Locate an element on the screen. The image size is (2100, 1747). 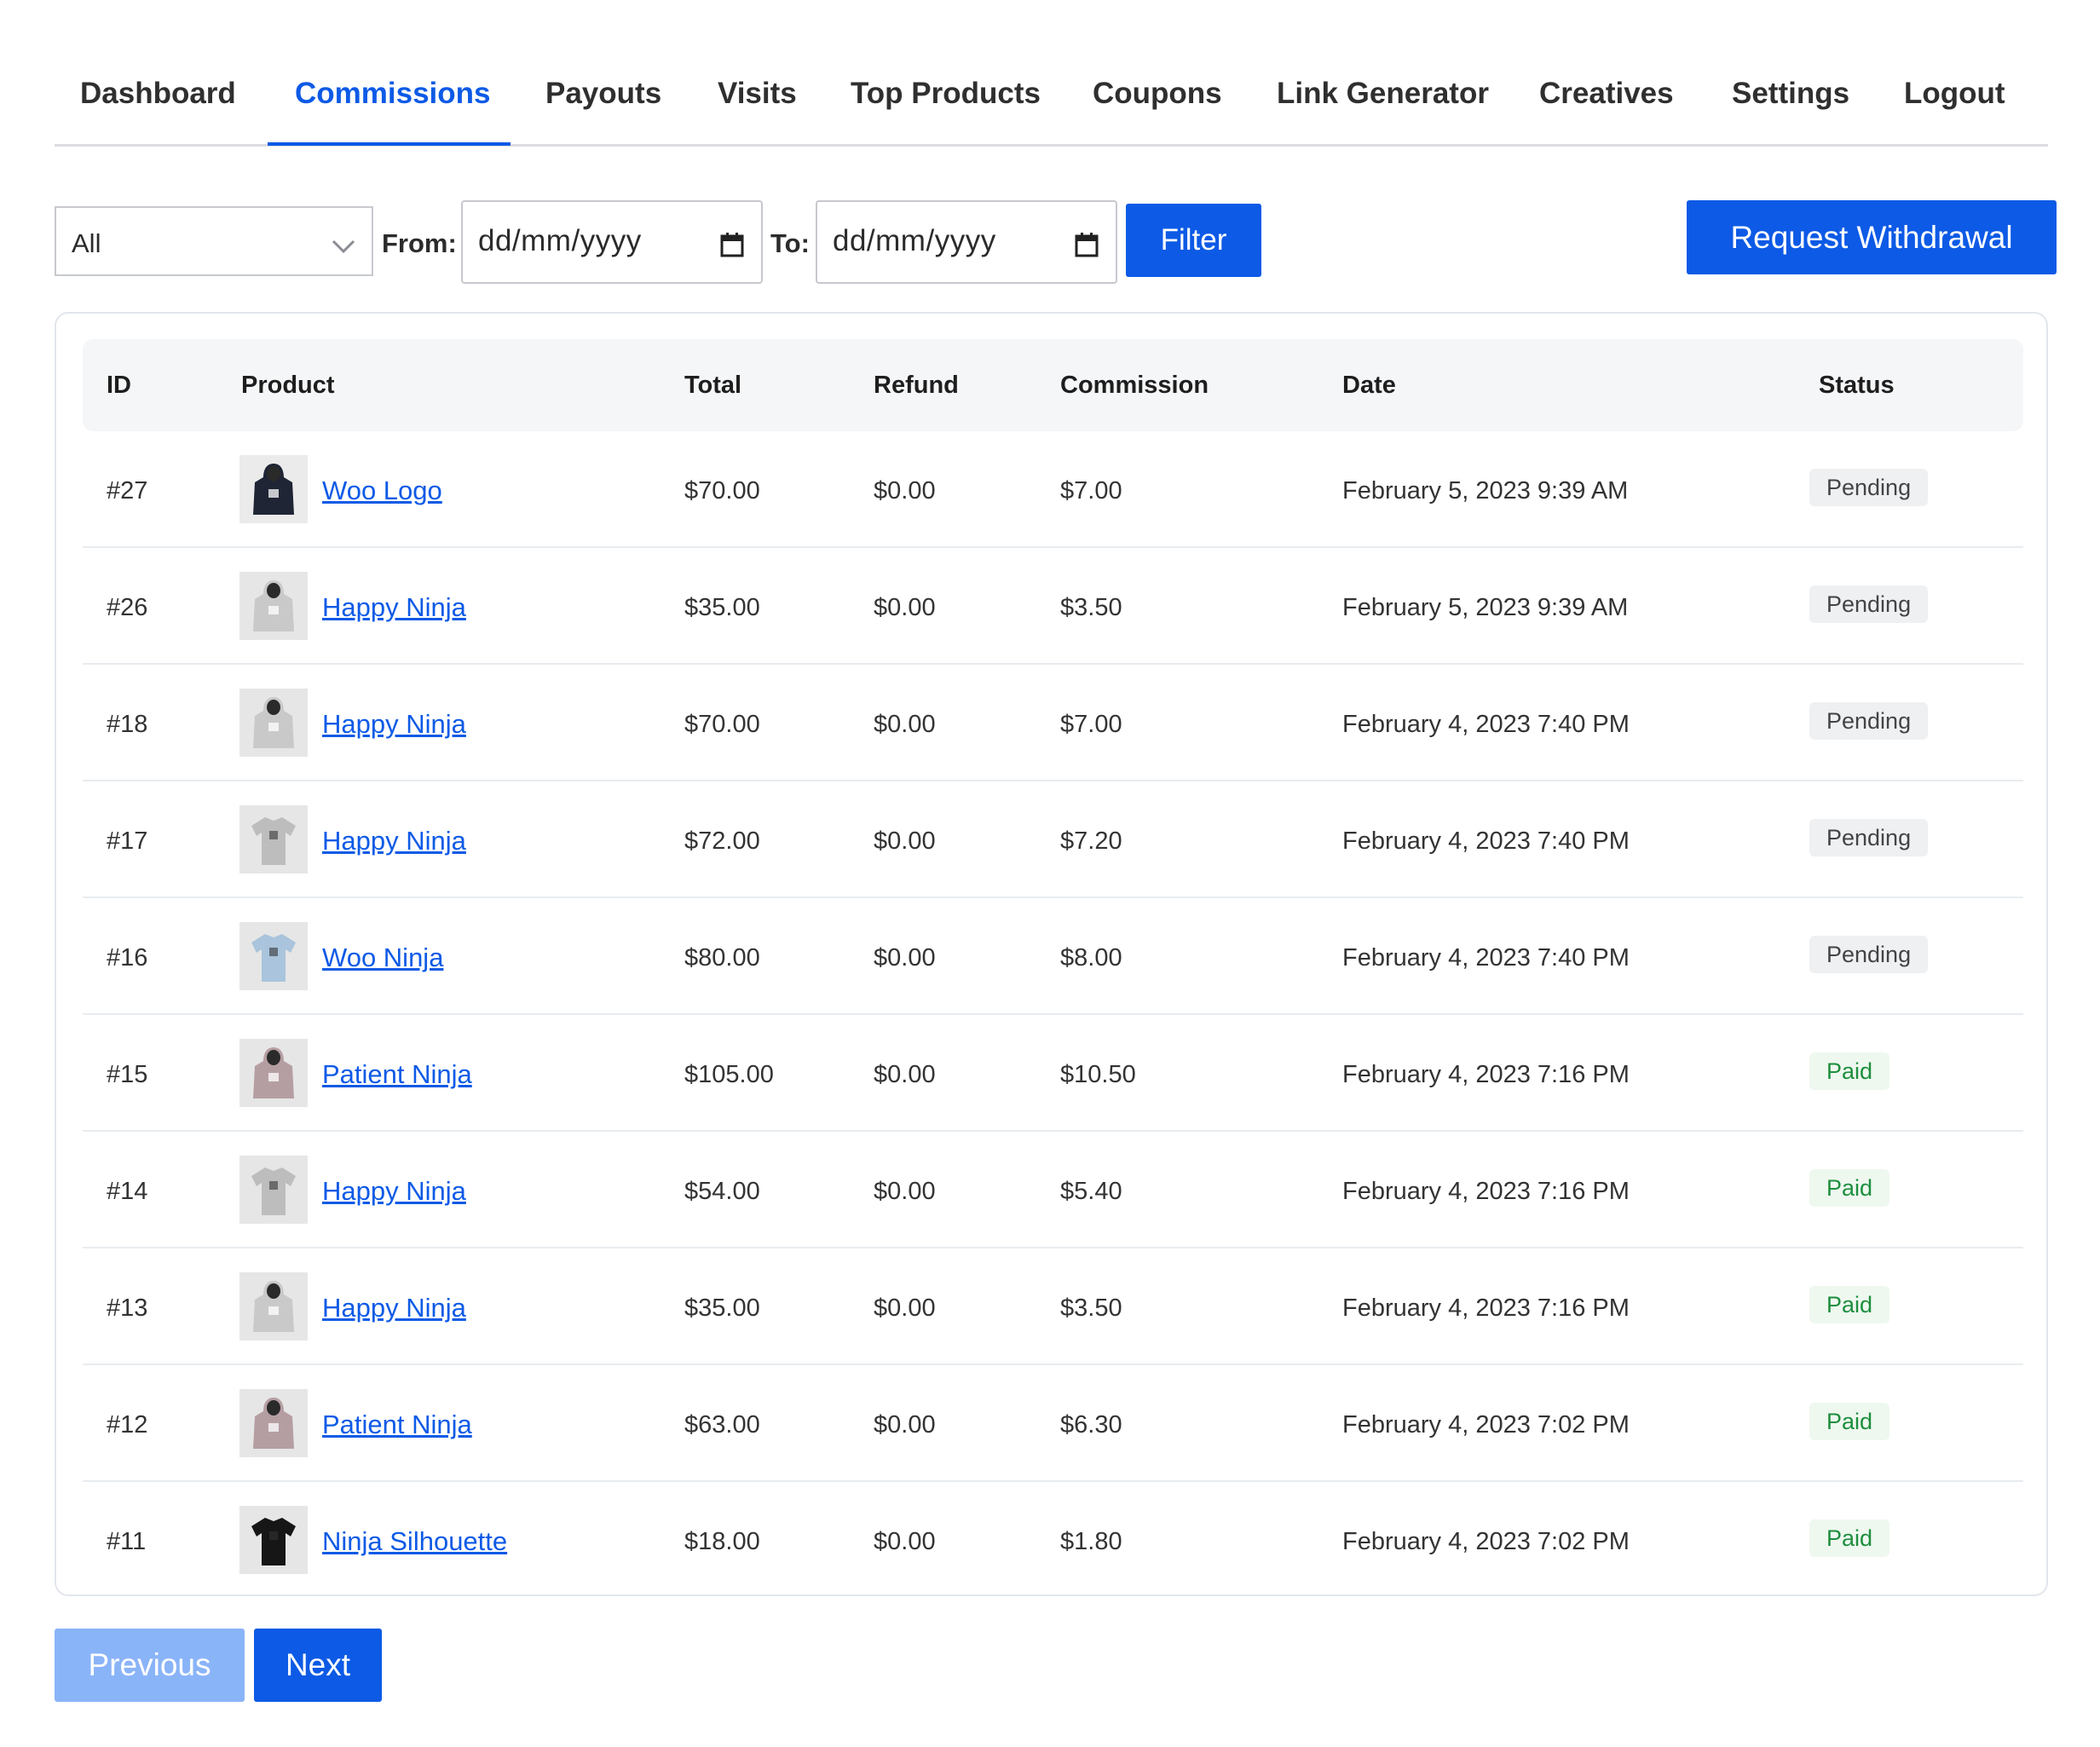
tab-commissions: Commissions is located at coordinates (393, 94).